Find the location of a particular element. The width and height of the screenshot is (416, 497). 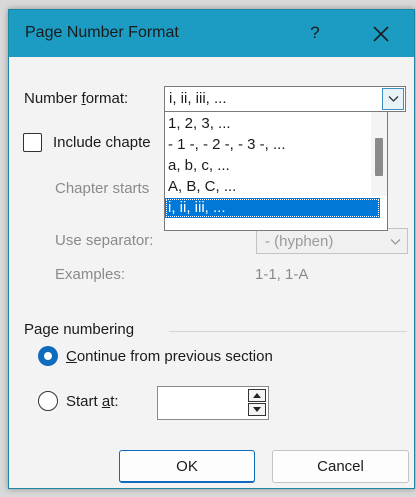

help-button: ? is located at coordinates (315, 33).